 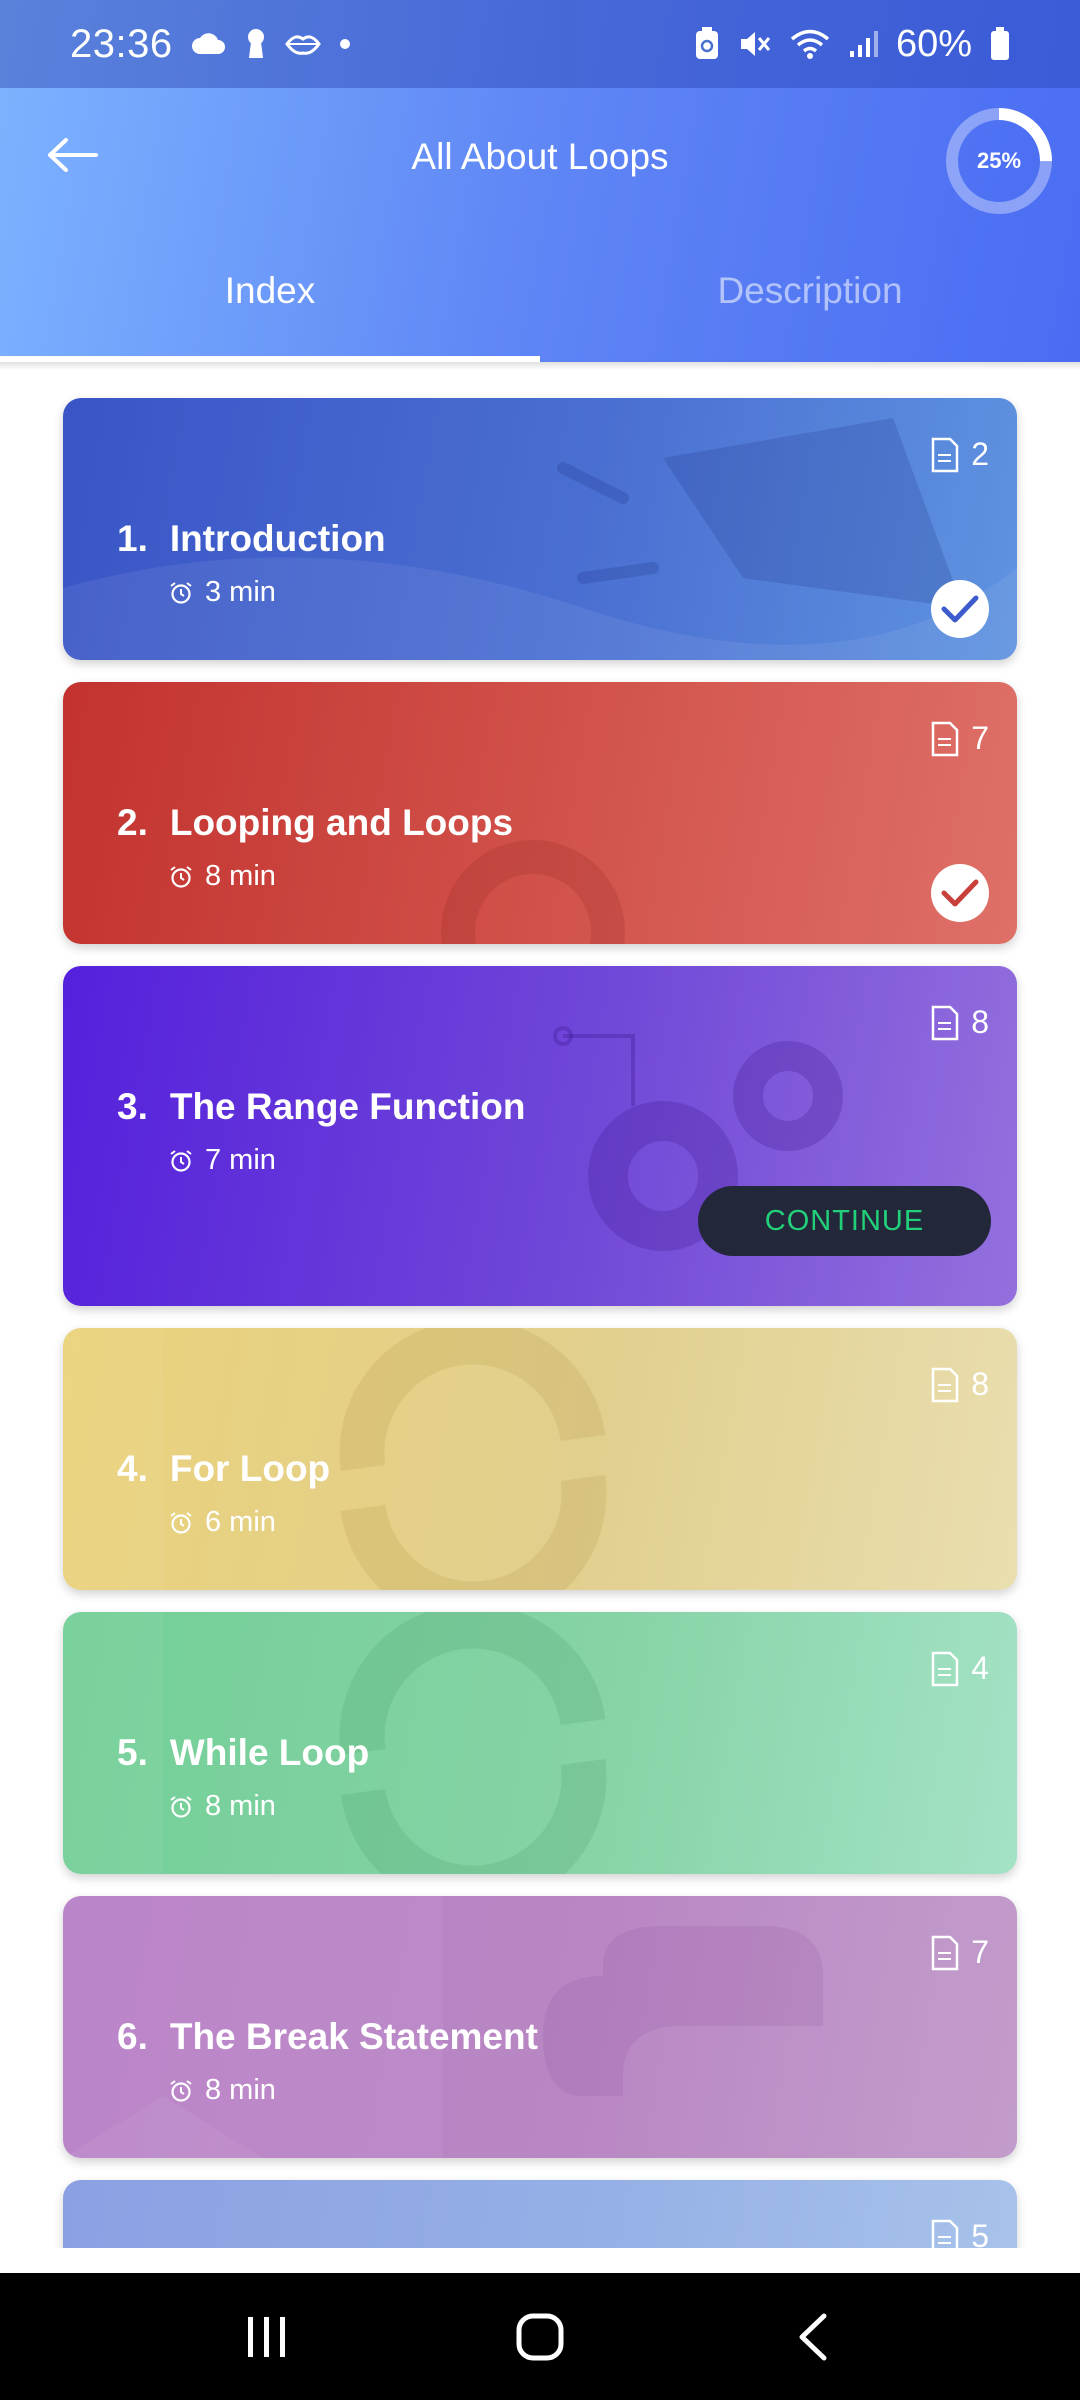 I want to click on battery-icon, so click(x=1000, y=44).